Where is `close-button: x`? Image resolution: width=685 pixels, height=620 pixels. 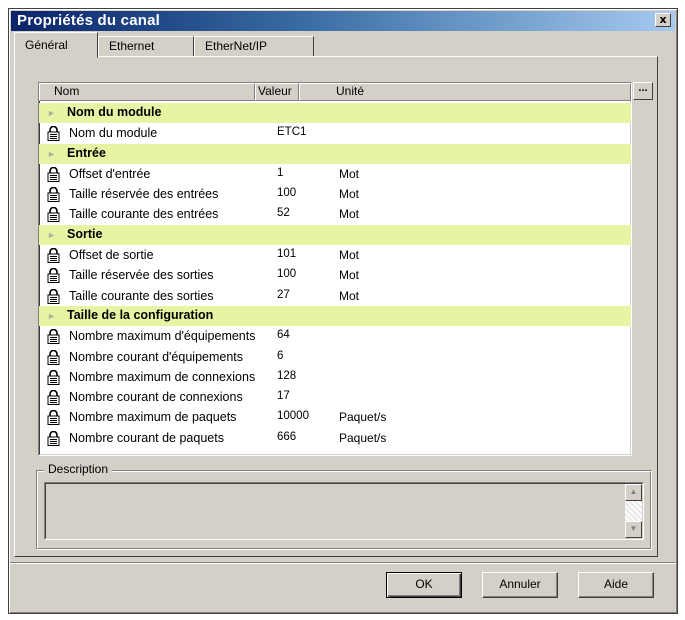
close-button: x is located at coordinates (663, 20).